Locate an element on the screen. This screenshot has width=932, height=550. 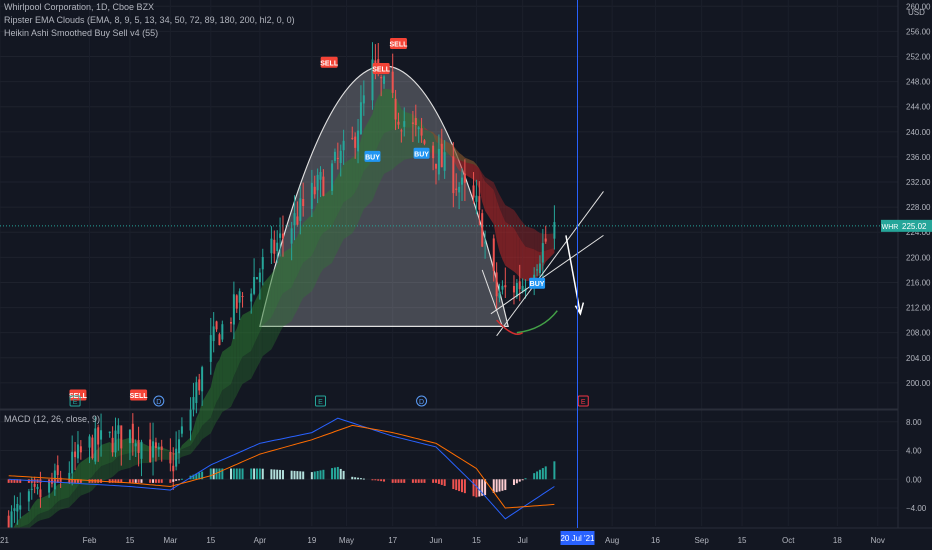
time-tick-label: Sep is located at coordinates (702, 540).